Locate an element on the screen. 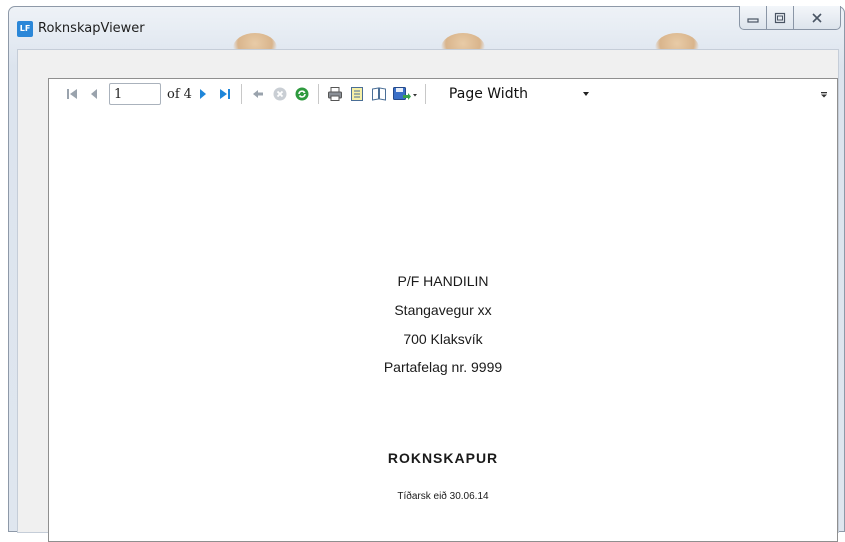  window-controls is located at coordinates (790, 18).